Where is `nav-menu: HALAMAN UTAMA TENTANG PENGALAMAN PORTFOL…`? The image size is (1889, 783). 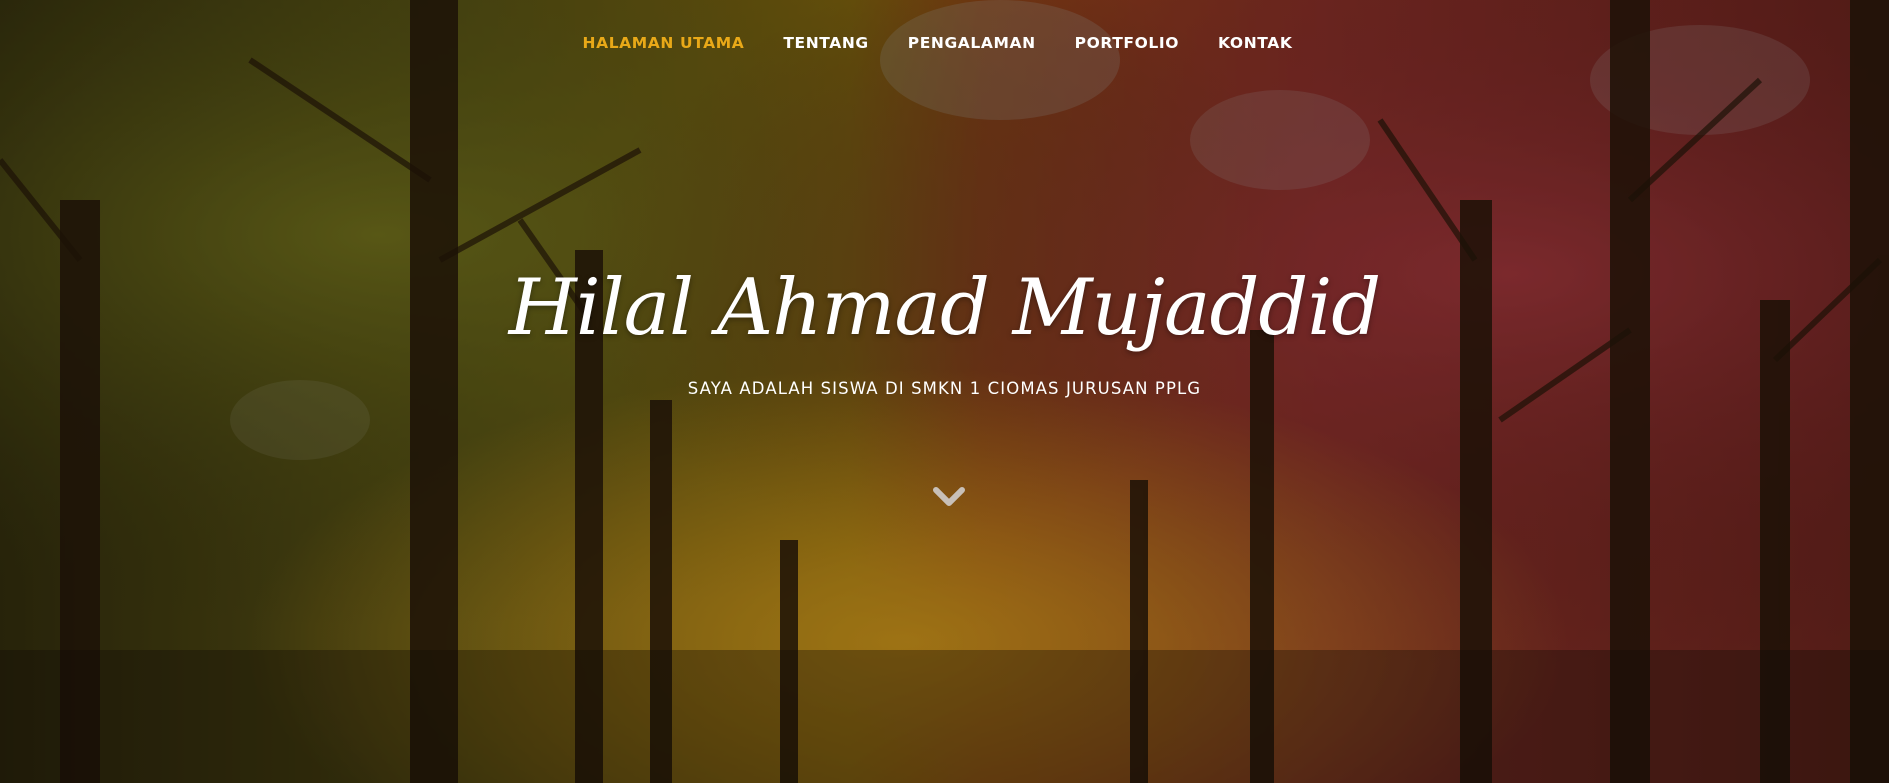
nav-menu: HALAMAN UTAMA TENTANG PENGALAMAN PORTFOL… is located at coordinates (938, 43).